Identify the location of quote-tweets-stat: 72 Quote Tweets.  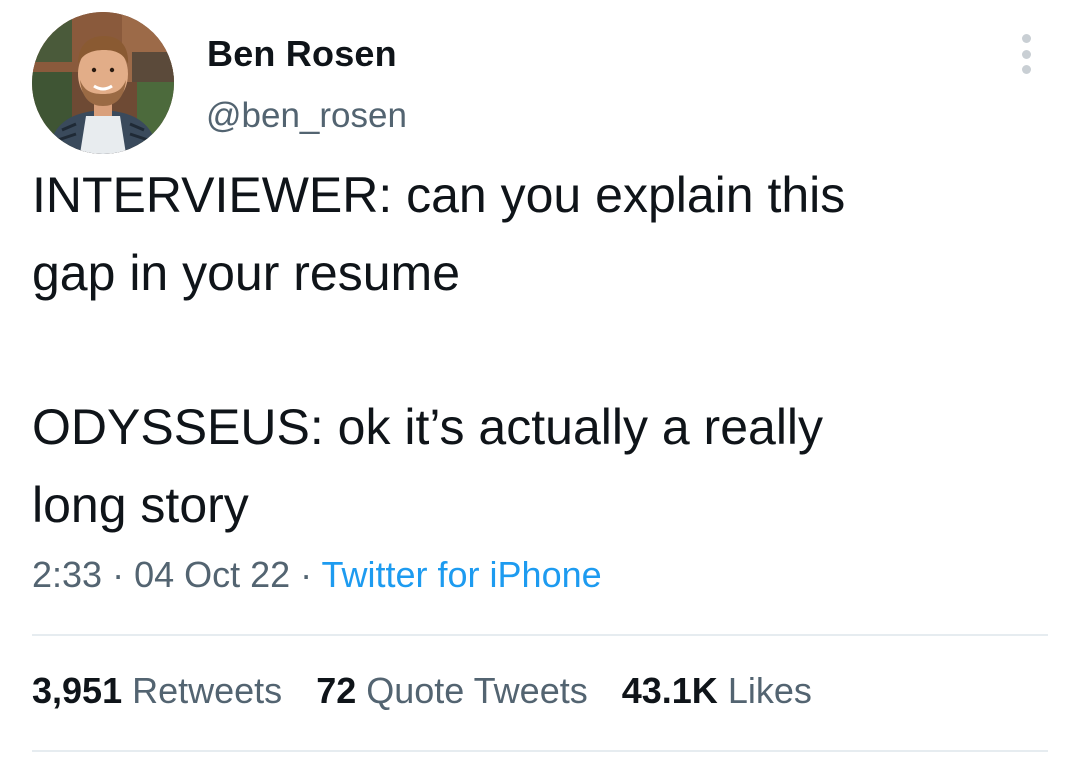
(452, 691).